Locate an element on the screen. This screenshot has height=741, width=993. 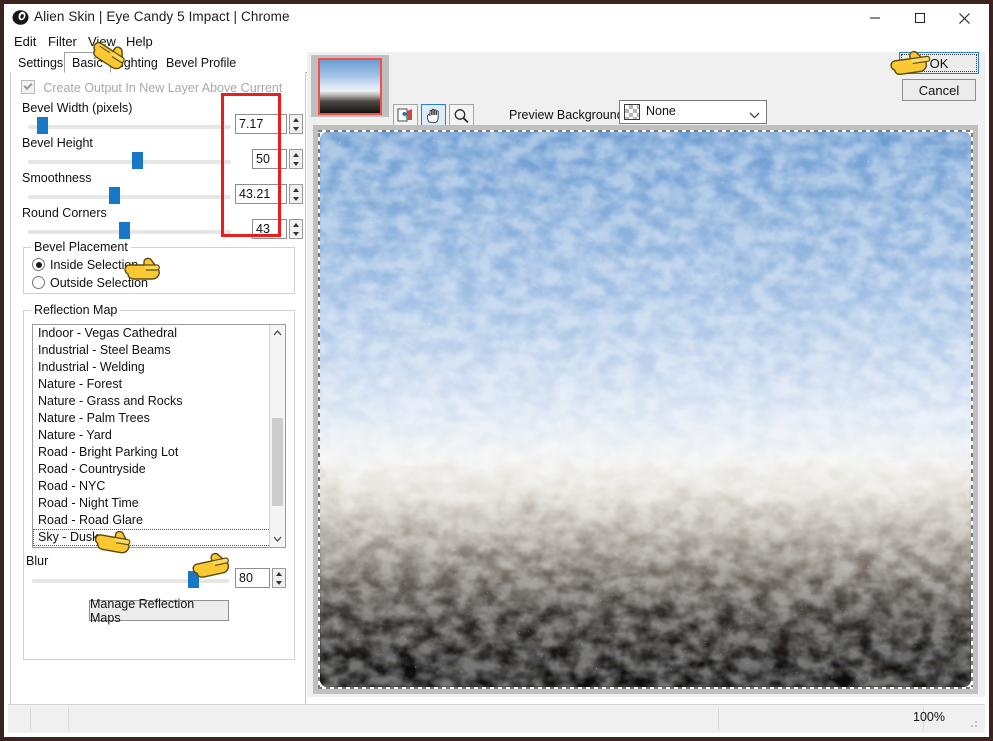
blur-spin-up is located at coordinates (279, 573).